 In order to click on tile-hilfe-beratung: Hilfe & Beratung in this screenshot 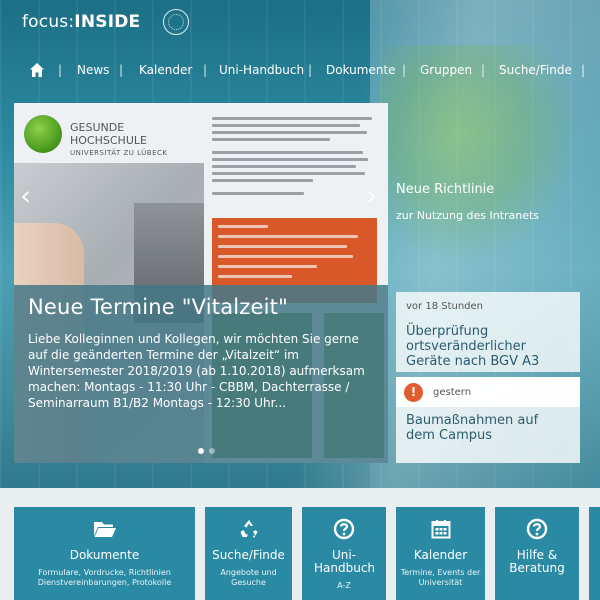, I will do `click(537, 553)`.